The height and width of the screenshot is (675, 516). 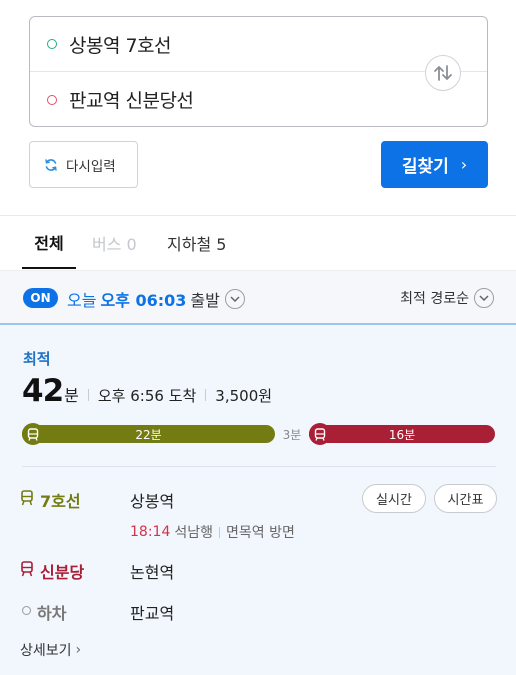 What do you see at coordinates (60, 501) in the screenshot?
I see `line-name: 7호선` at bounding box center [60, 501].